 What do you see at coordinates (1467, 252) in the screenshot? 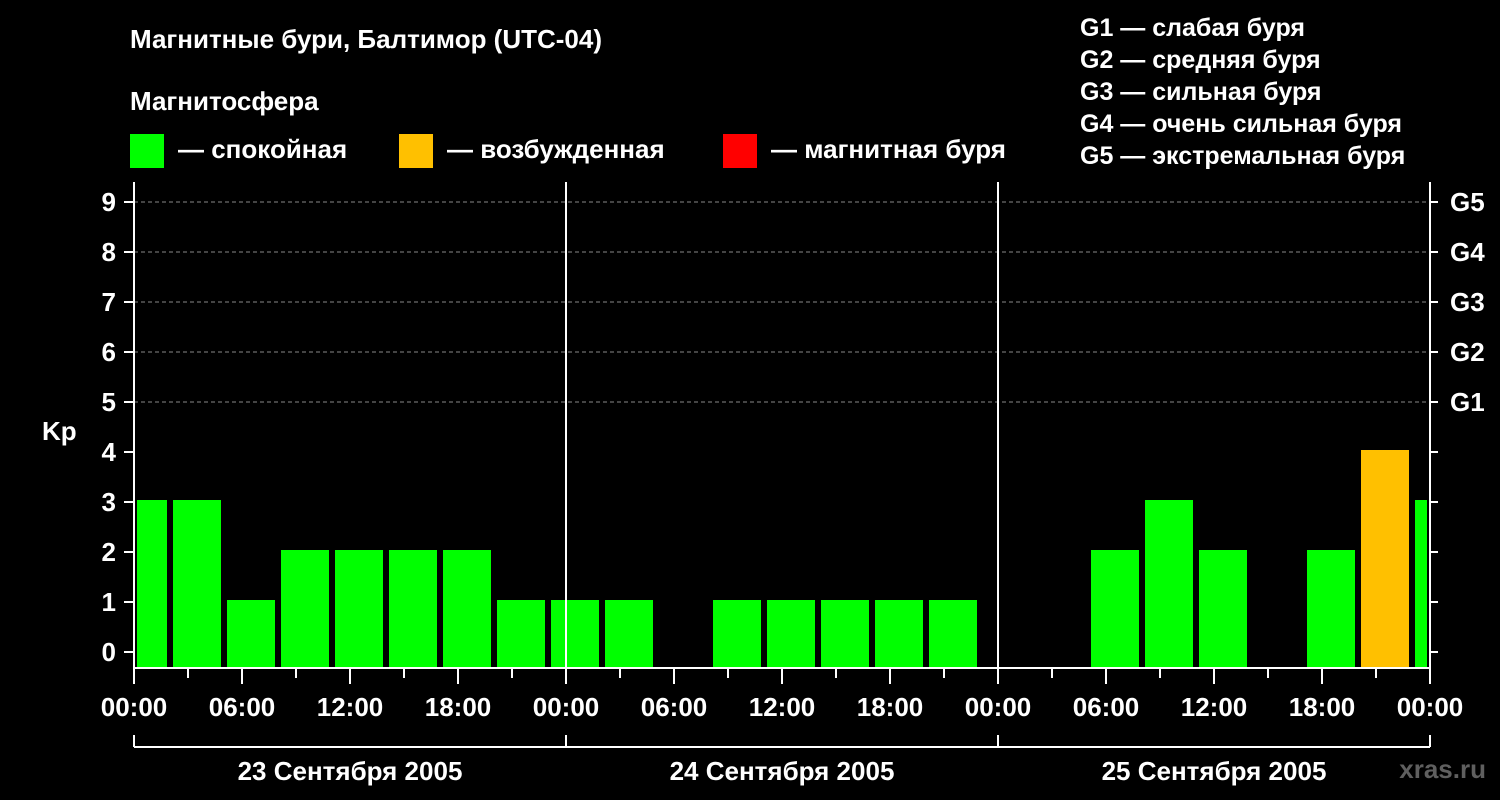
I see `g-level-axis-label: G4` at bounding box center [1467, 252].